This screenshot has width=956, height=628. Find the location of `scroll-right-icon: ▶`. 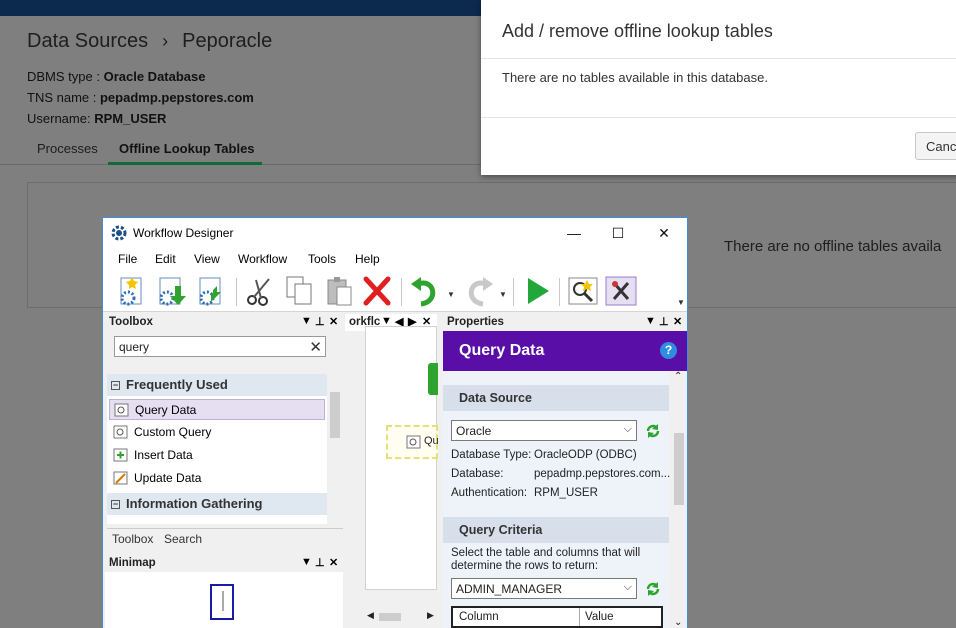

scroll-right-icon: ▶ is located at coordinates (430, 615).